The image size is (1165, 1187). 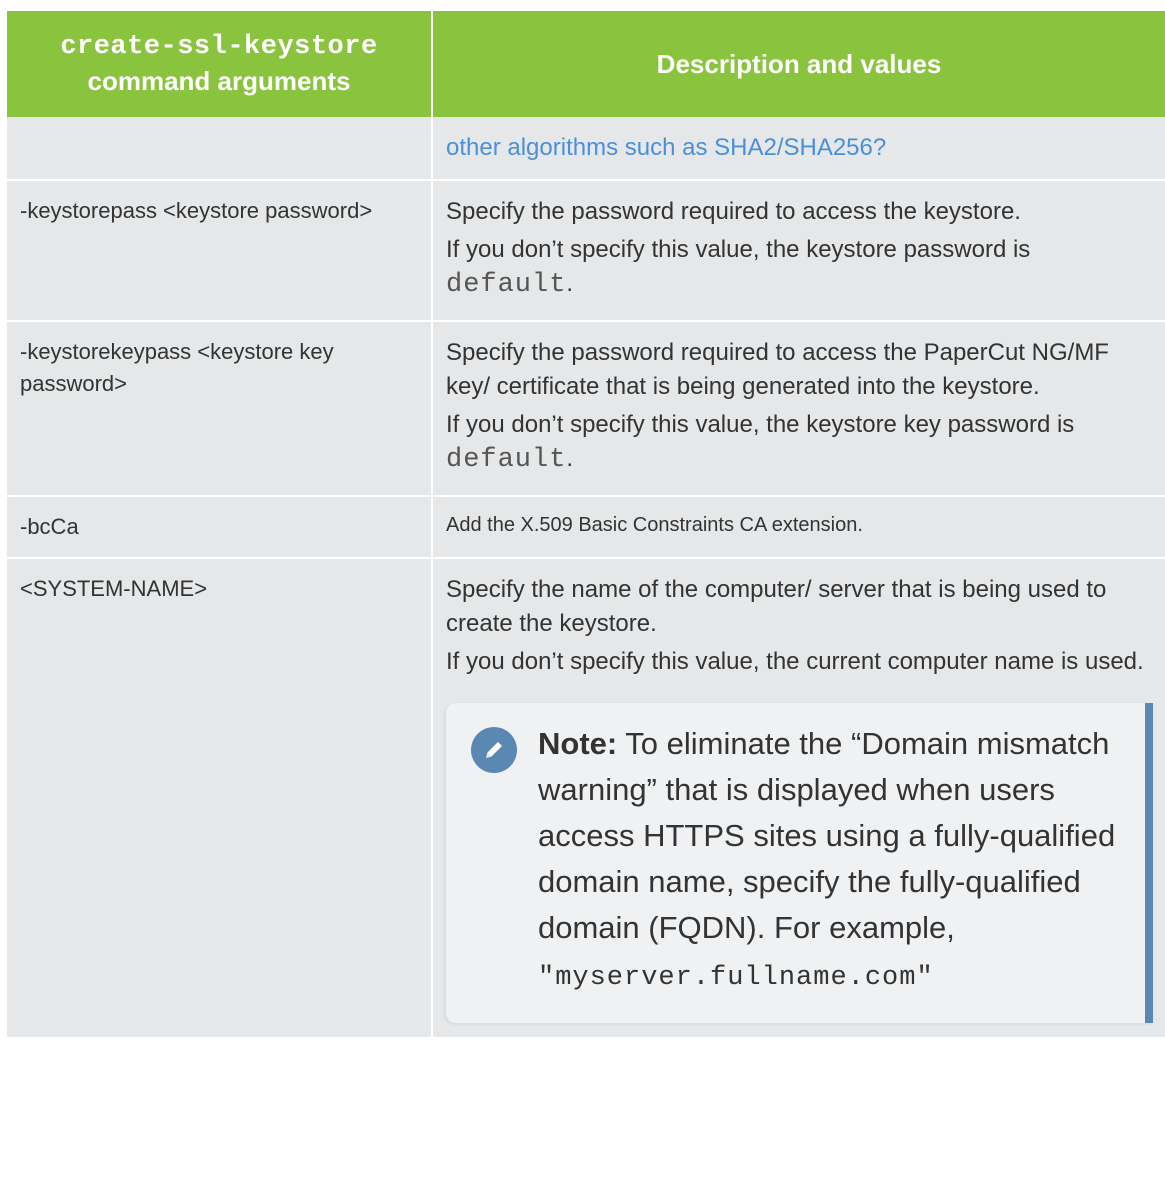 What do you see at coordinates (578, 743) in the screenshot?
I see `note-label: Note:` at bounding box center [578, 743].